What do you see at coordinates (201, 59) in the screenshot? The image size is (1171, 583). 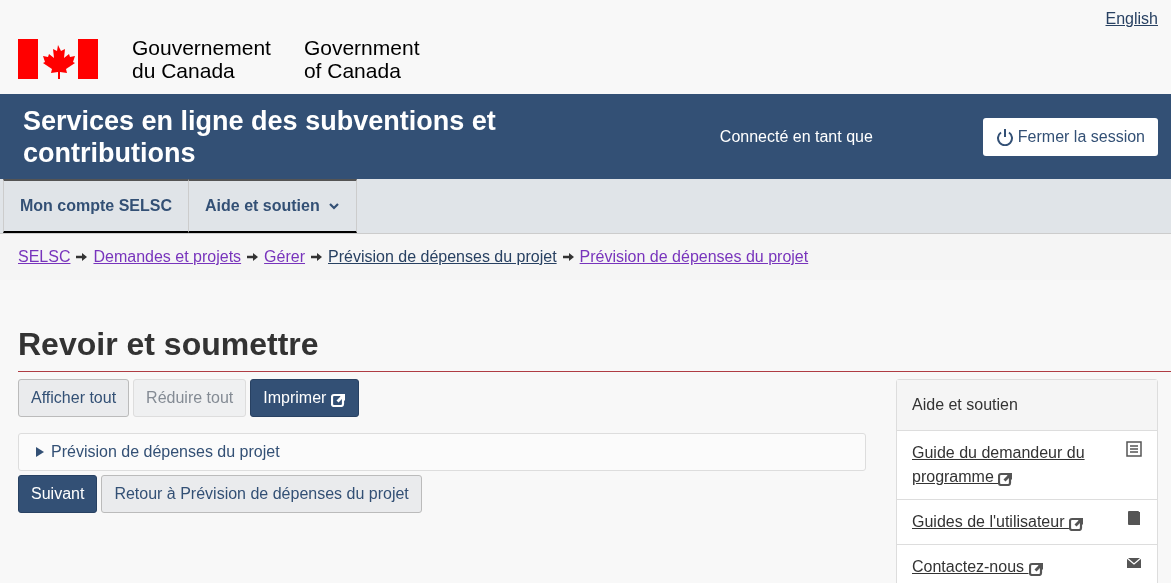 I see `signature-text: Gouvernement du Canada` at bounding box center [201, 59].